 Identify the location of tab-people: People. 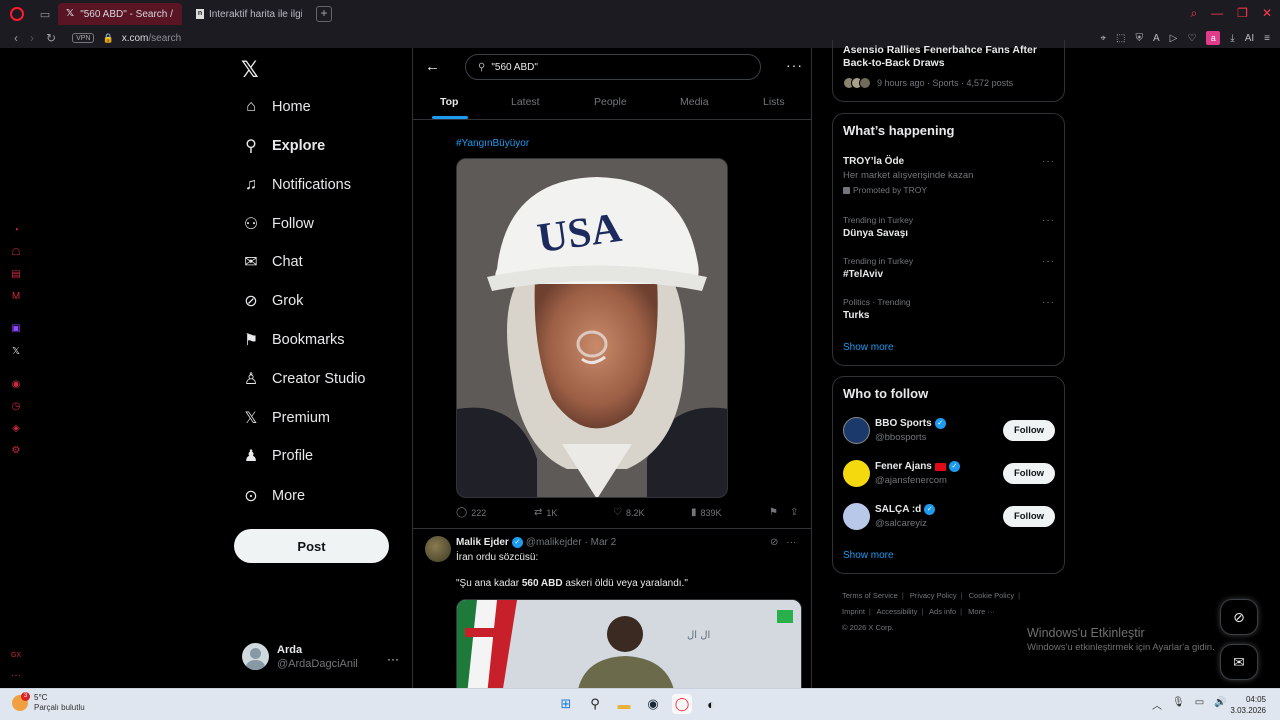
(610, 102).